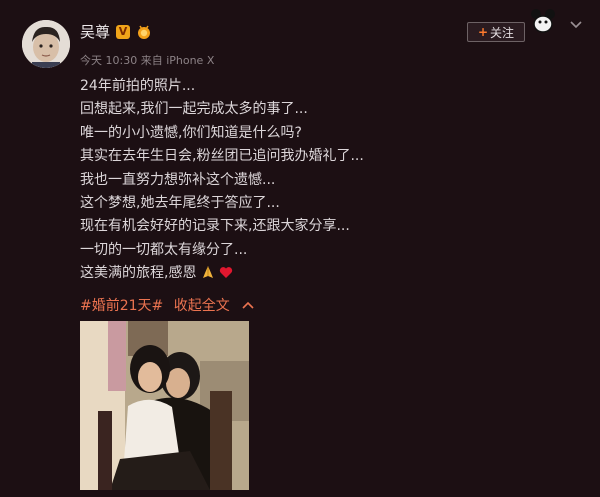  What do you see at coordinates (108, 60) in the screenshot?
I see `post-time: 今天 10:30` at bounding box center [108, 60].